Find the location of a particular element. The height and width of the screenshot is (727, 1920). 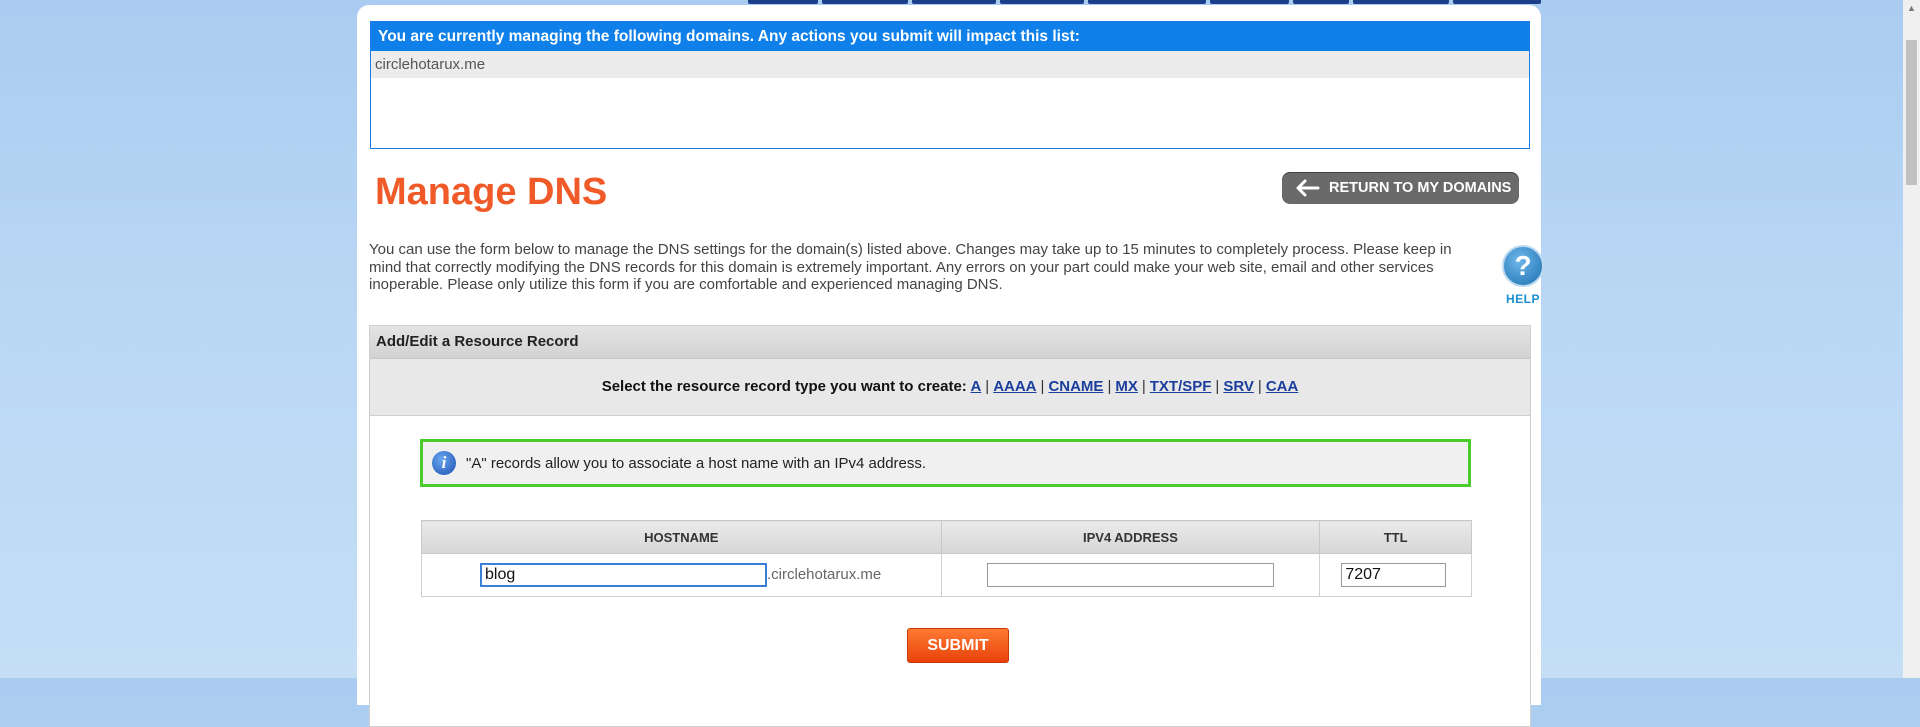

managed-domain-item: circlehotarux.me is located at coordinates (950, 64).